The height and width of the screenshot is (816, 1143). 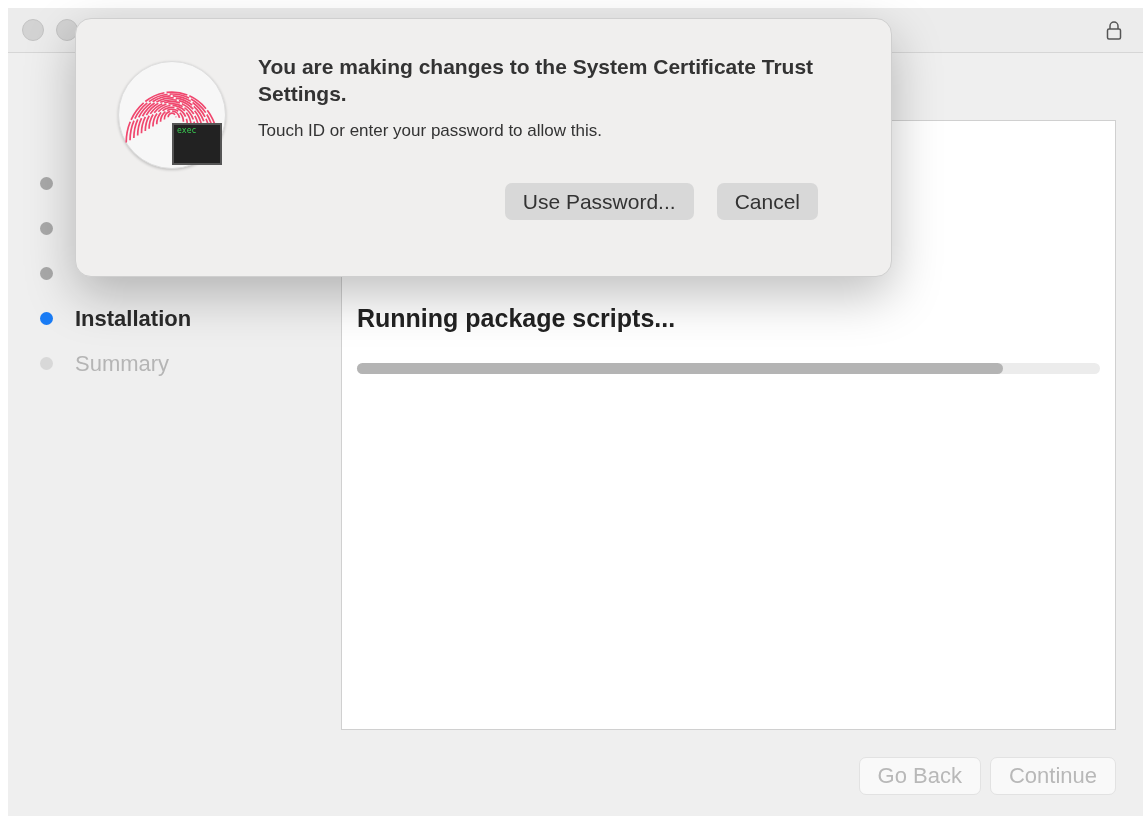 I want to click on close-button, so click(x=33, y=30).